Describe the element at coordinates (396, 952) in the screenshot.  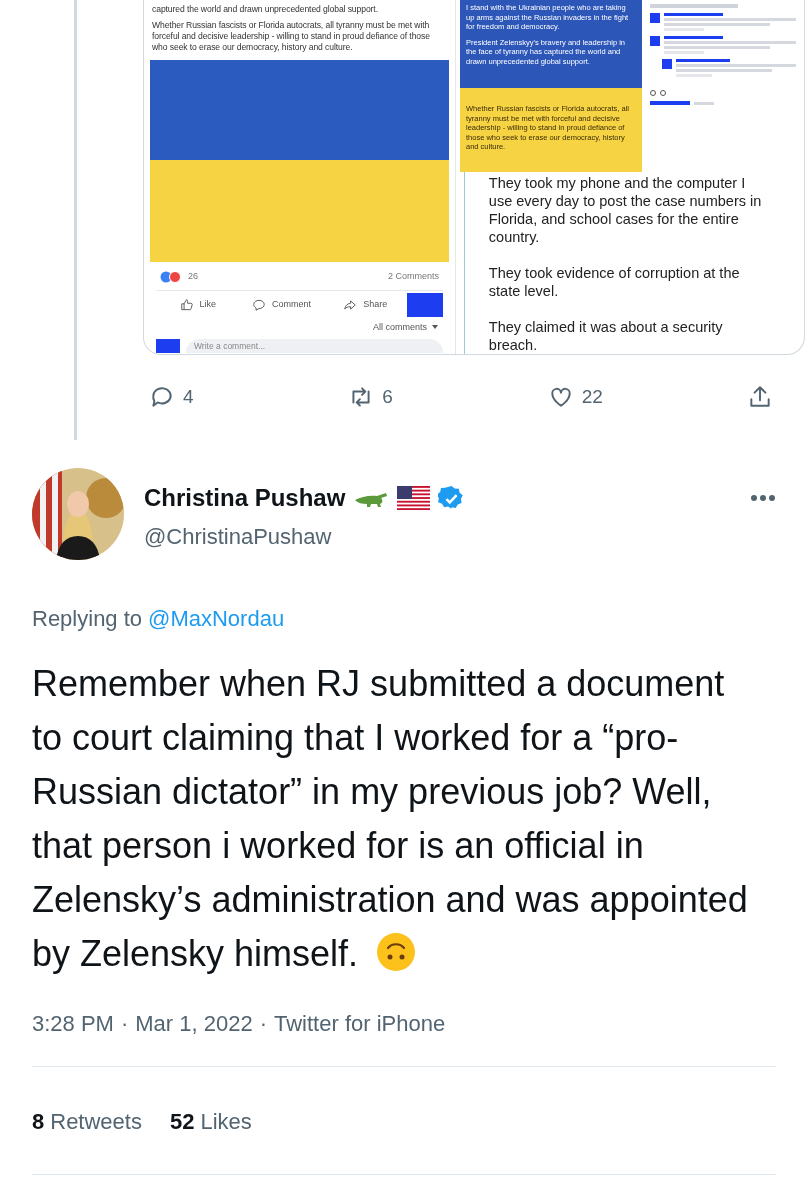
I see `upside-down-face-icon` at that location.